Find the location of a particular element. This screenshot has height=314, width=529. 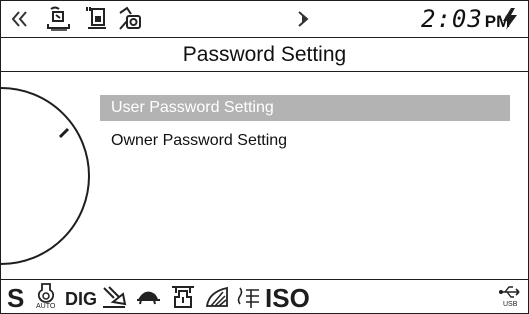

jog-dial-icon is located at coordinates (45, 176).